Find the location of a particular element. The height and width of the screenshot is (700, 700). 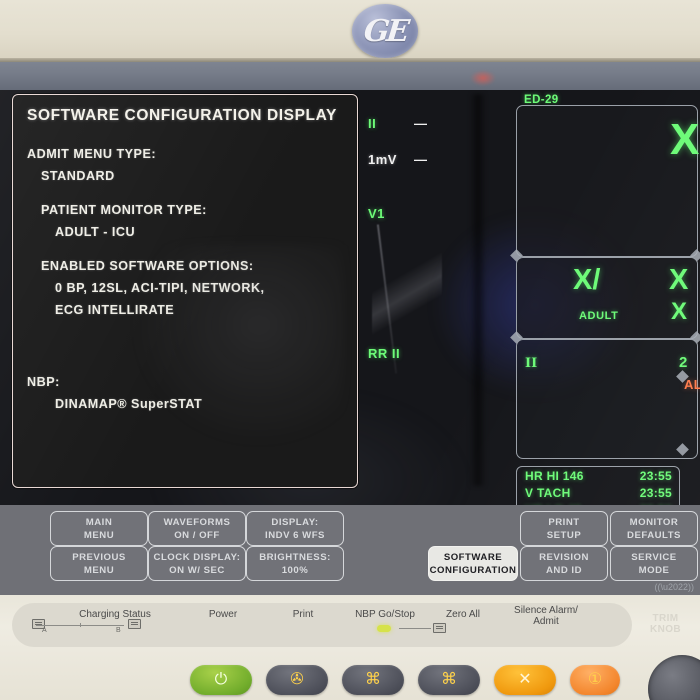

battery-power-icon is located at coordinates (439, 628).